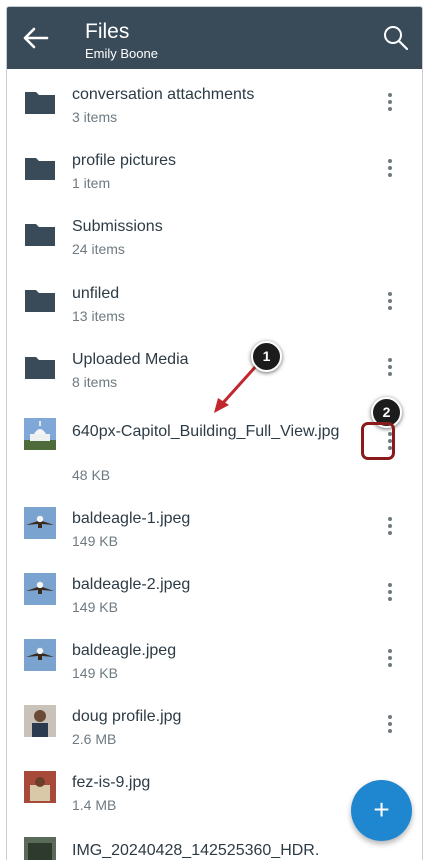 Image resolution: width=429 pixels, height=860 pixels. What do you see at coordinates (266, 356) in the screenshot?
I see `callout-badge-1: 1` at bounding box center [266, 356].